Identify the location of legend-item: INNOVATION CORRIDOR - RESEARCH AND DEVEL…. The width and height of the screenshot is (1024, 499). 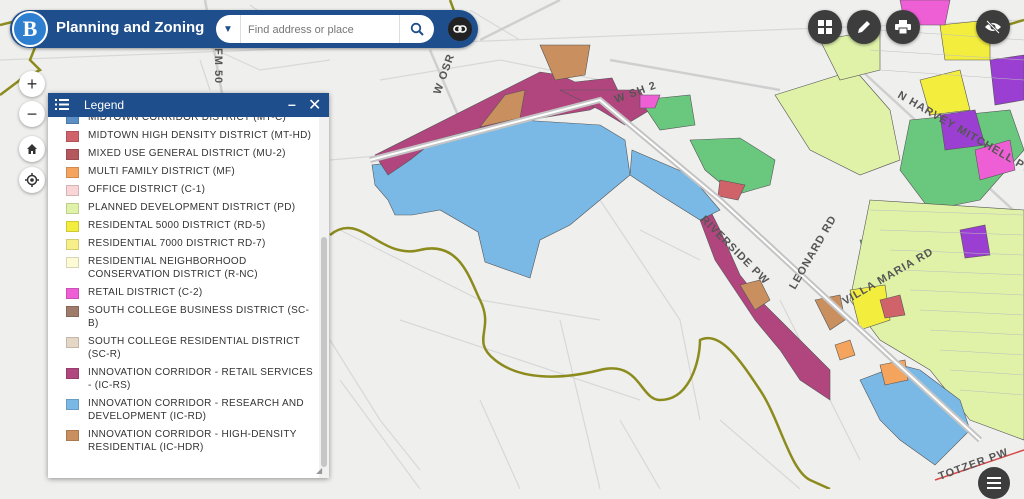
(183, 410).